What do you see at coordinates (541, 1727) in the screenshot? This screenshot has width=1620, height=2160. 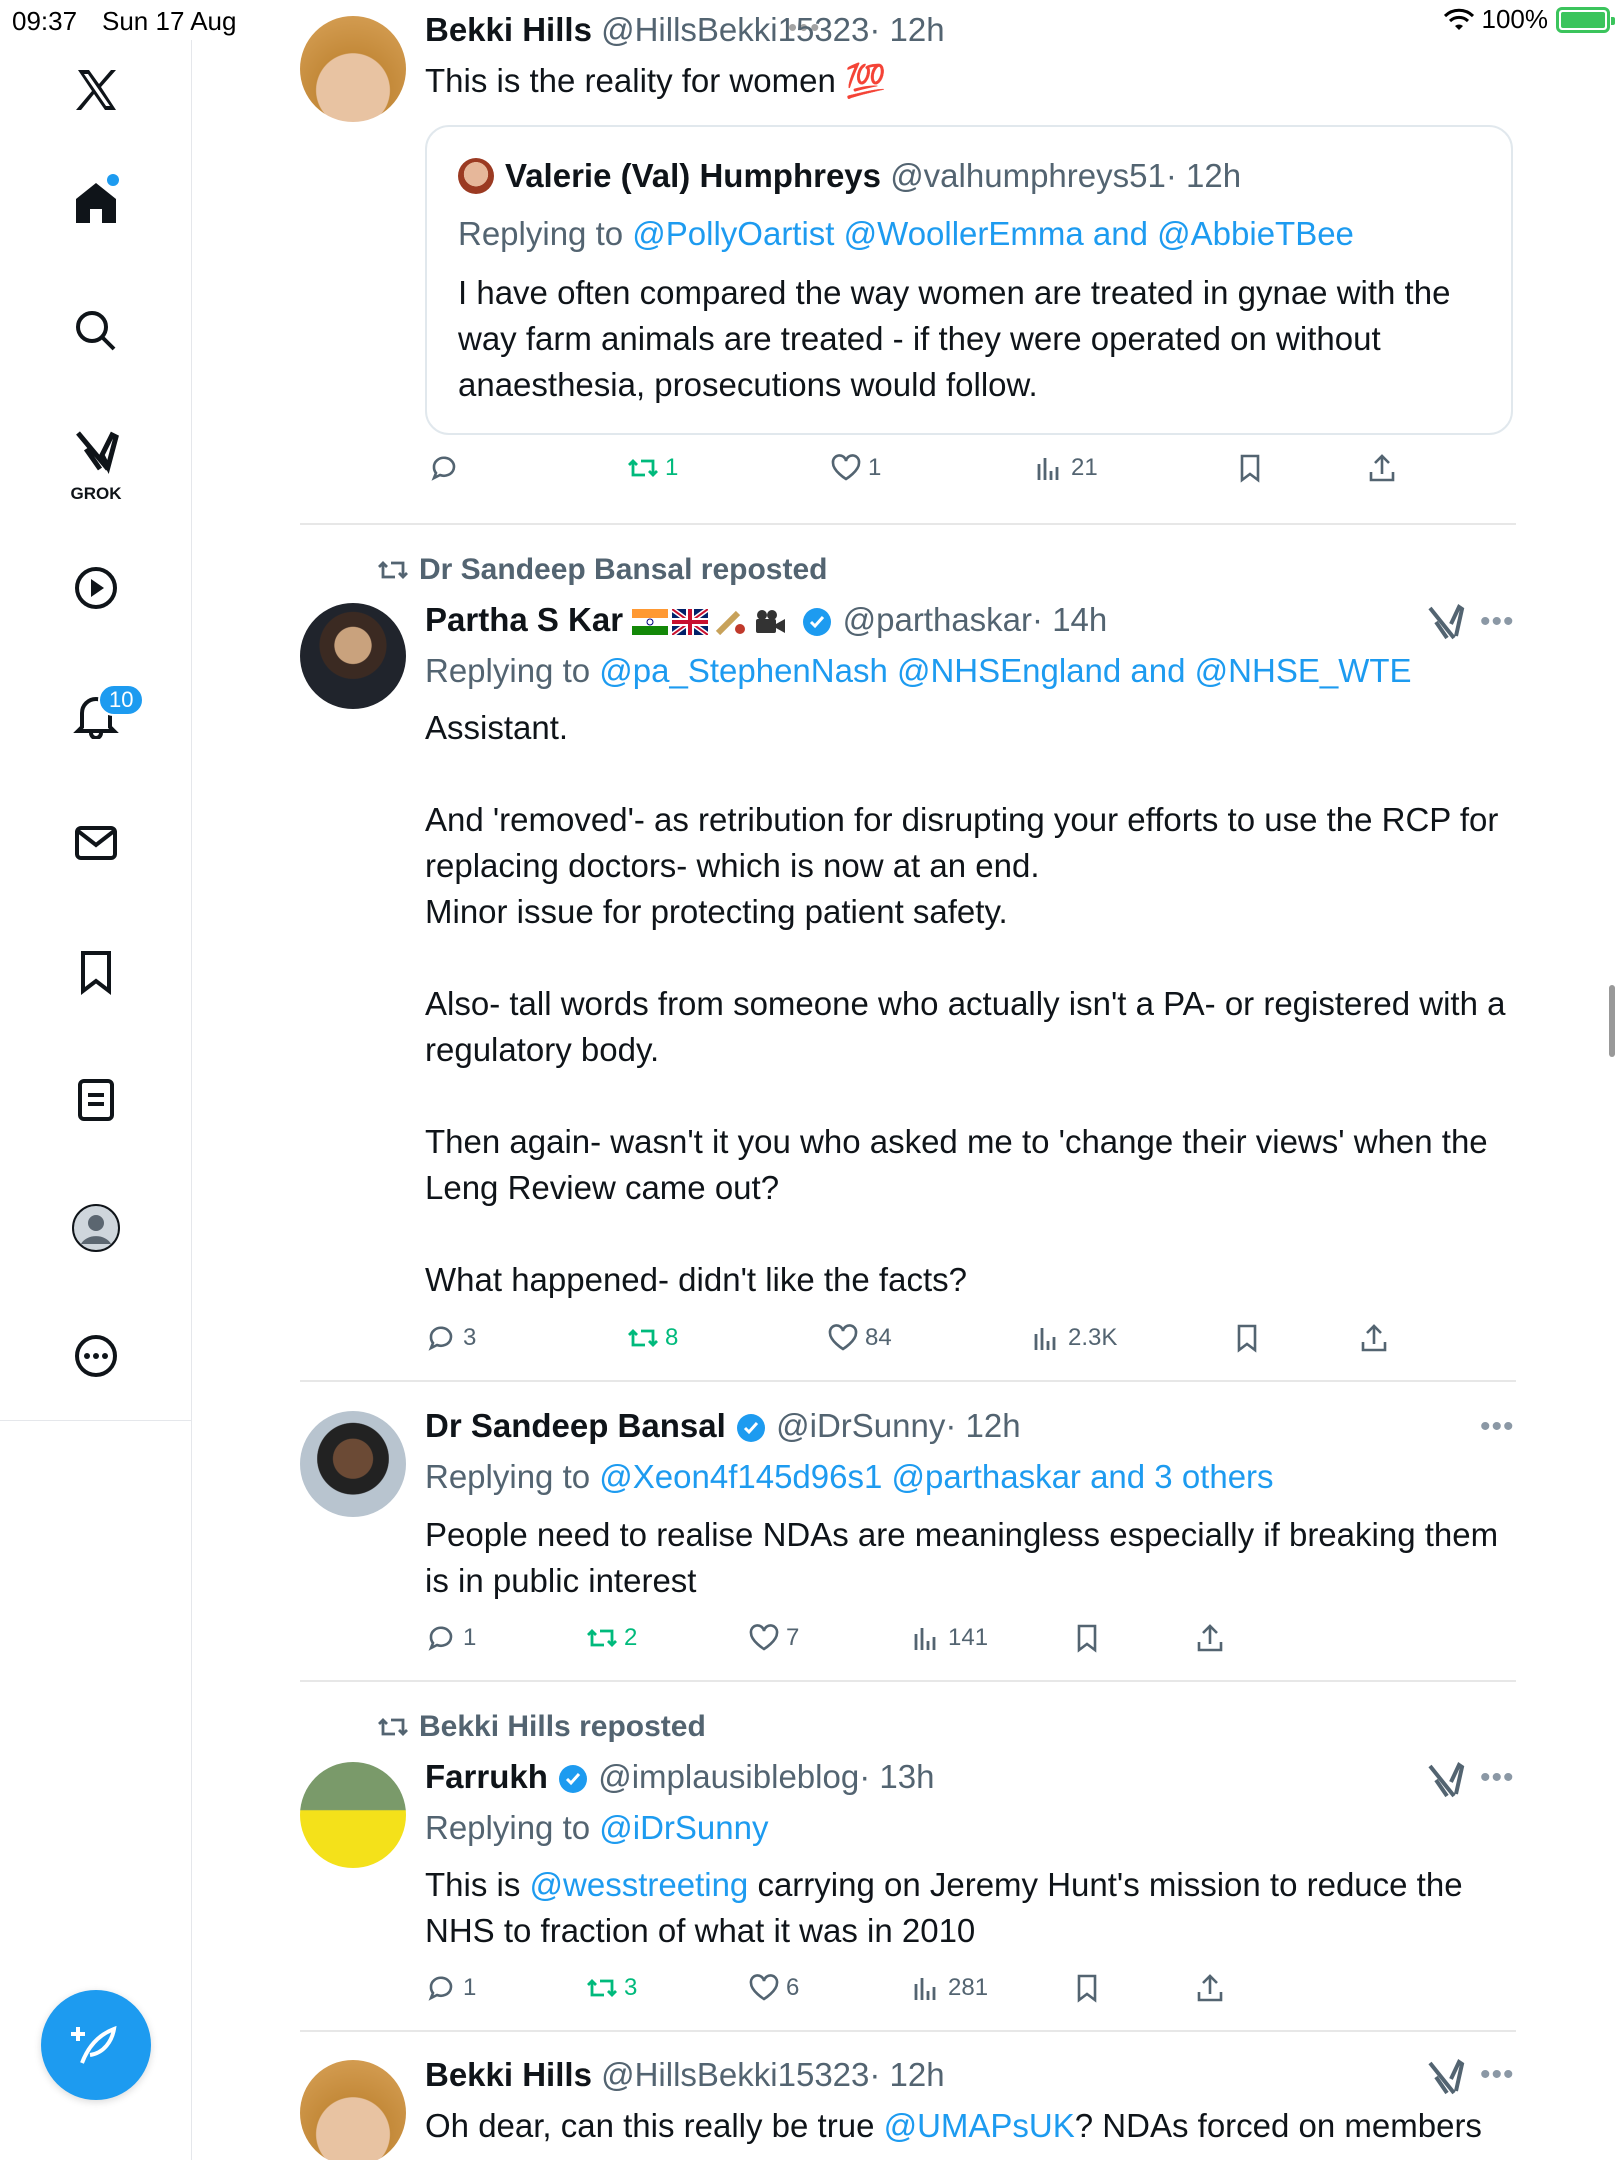 I see `repost-indicator: Bekki Hills reposted` at bounding box center [541, 1727].